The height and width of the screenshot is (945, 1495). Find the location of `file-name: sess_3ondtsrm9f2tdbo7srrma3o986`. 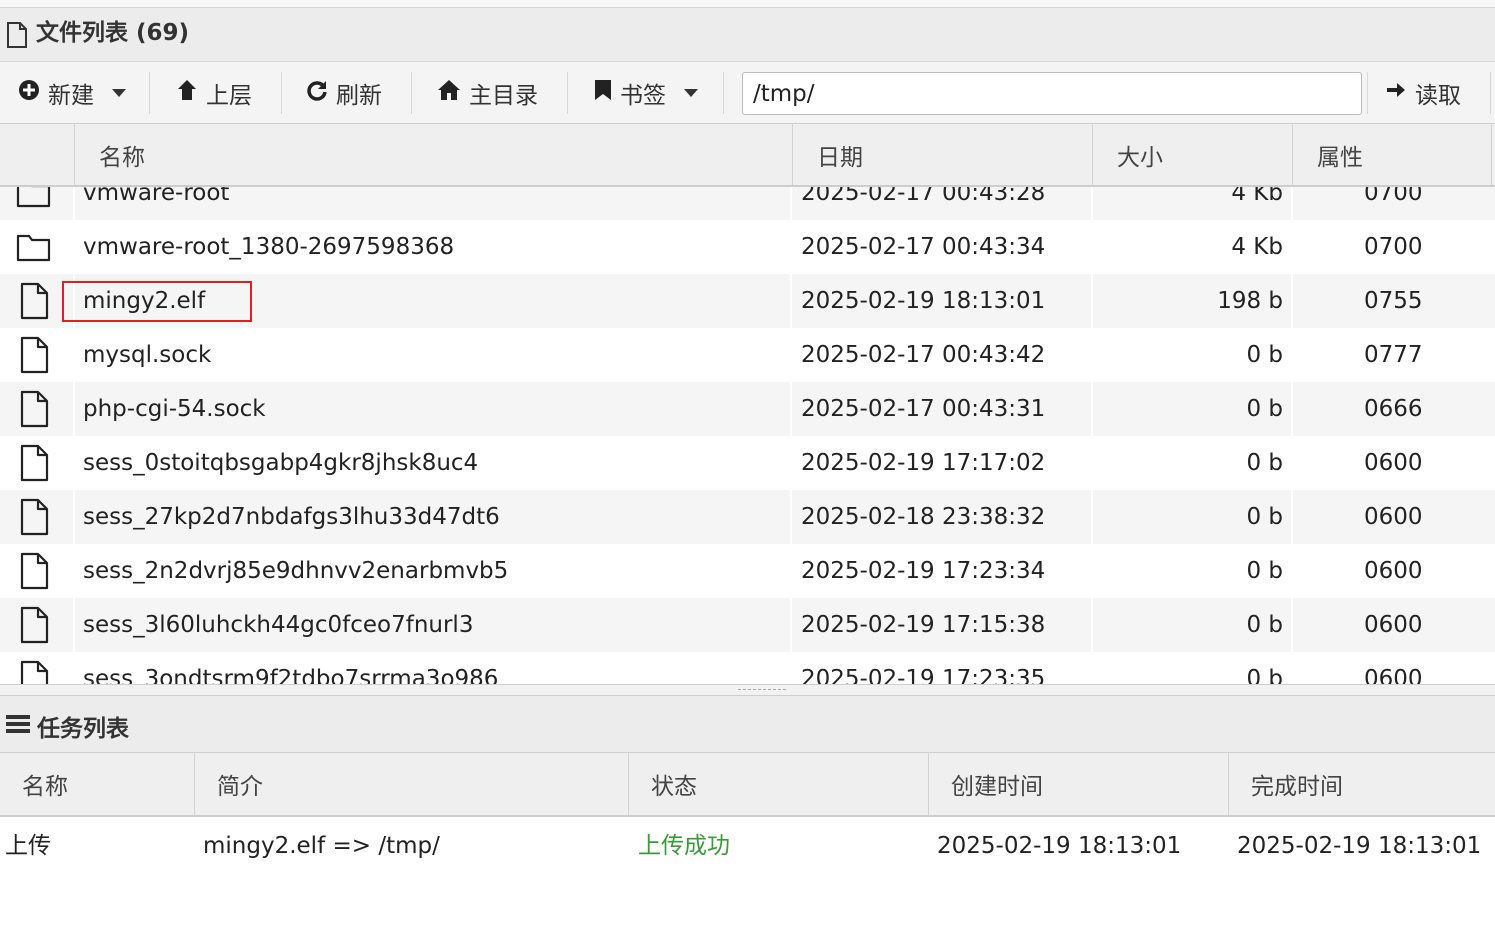

file-name: sess_3ondtsrm9f2tdbo7srrma3o986 is located at coordinates (290, 668).